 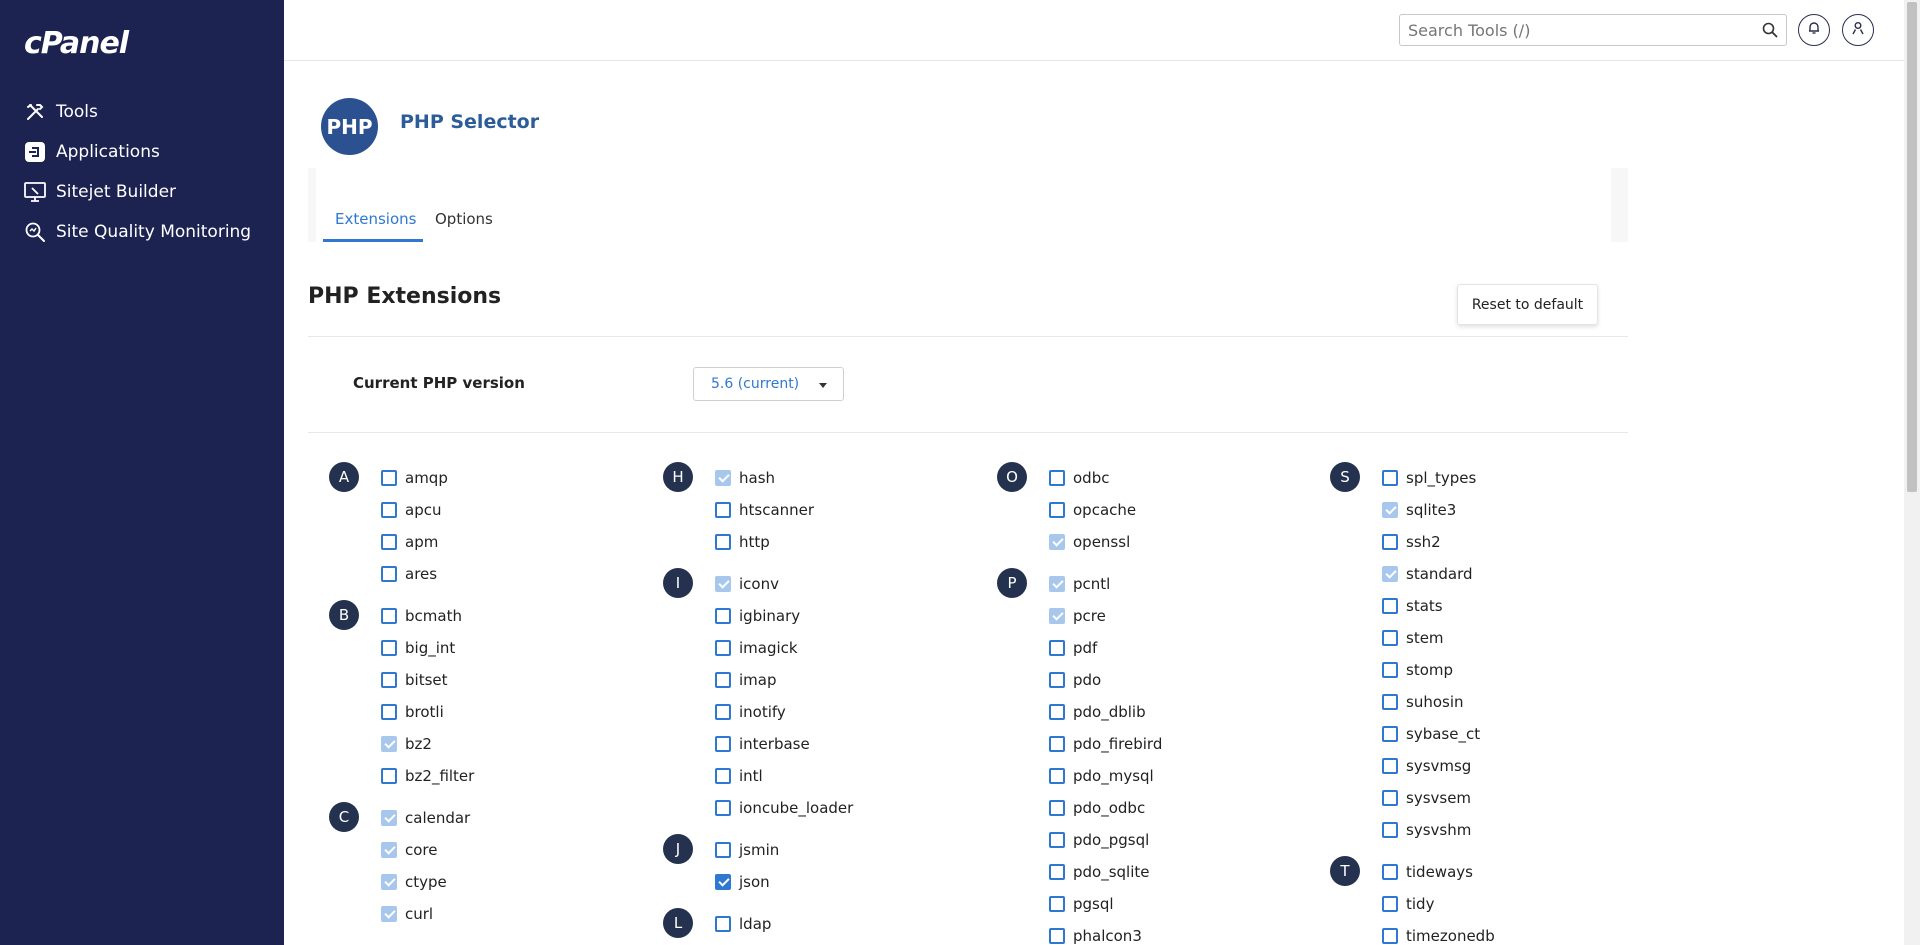 I want to click on extension-item-intl: intl, so click(x=854, y=776).